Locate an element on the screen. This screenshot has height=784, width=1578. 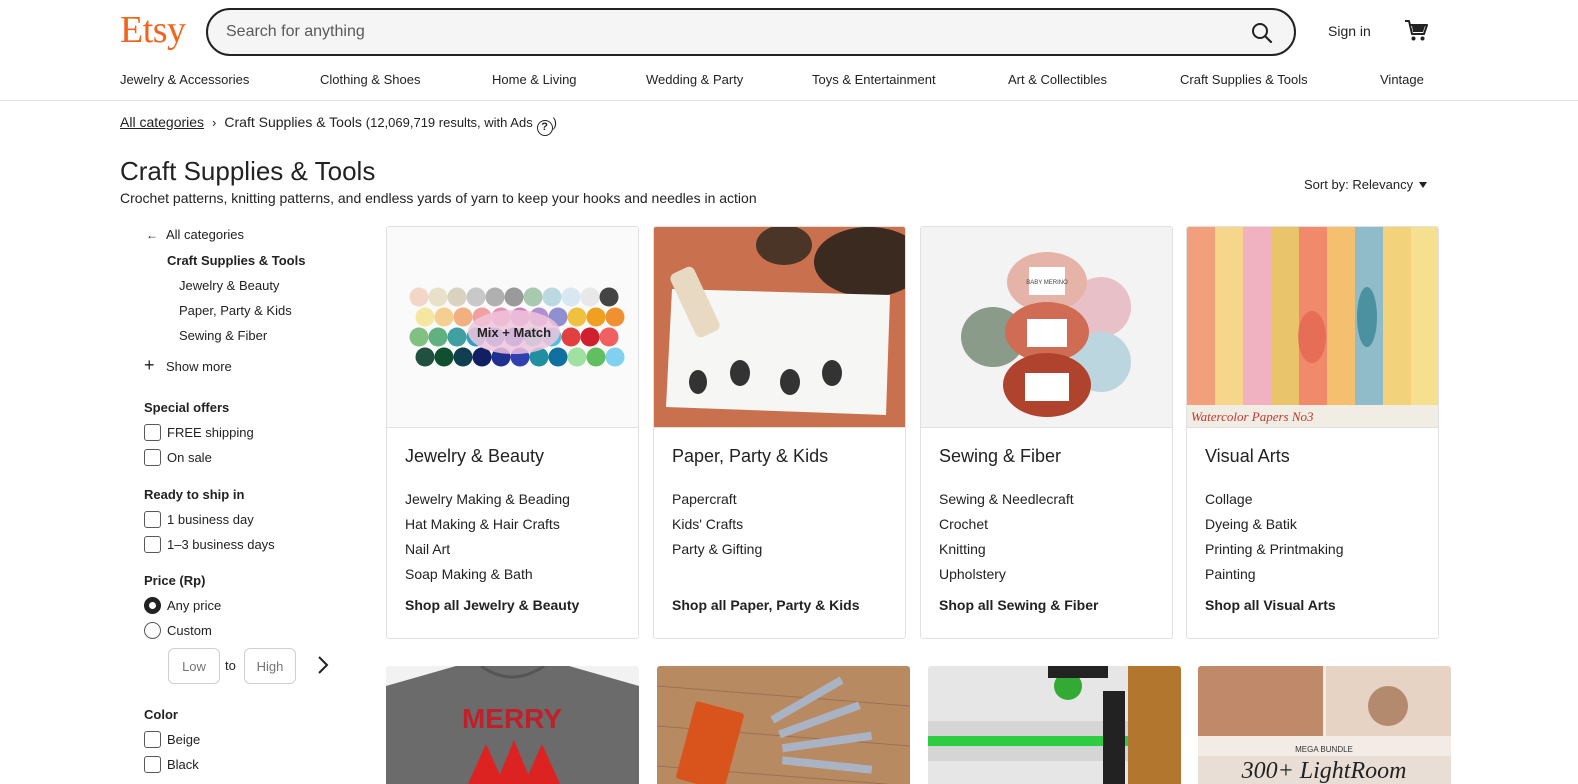
nav-home-living: Home & Living is located at coordinates (534, 79).